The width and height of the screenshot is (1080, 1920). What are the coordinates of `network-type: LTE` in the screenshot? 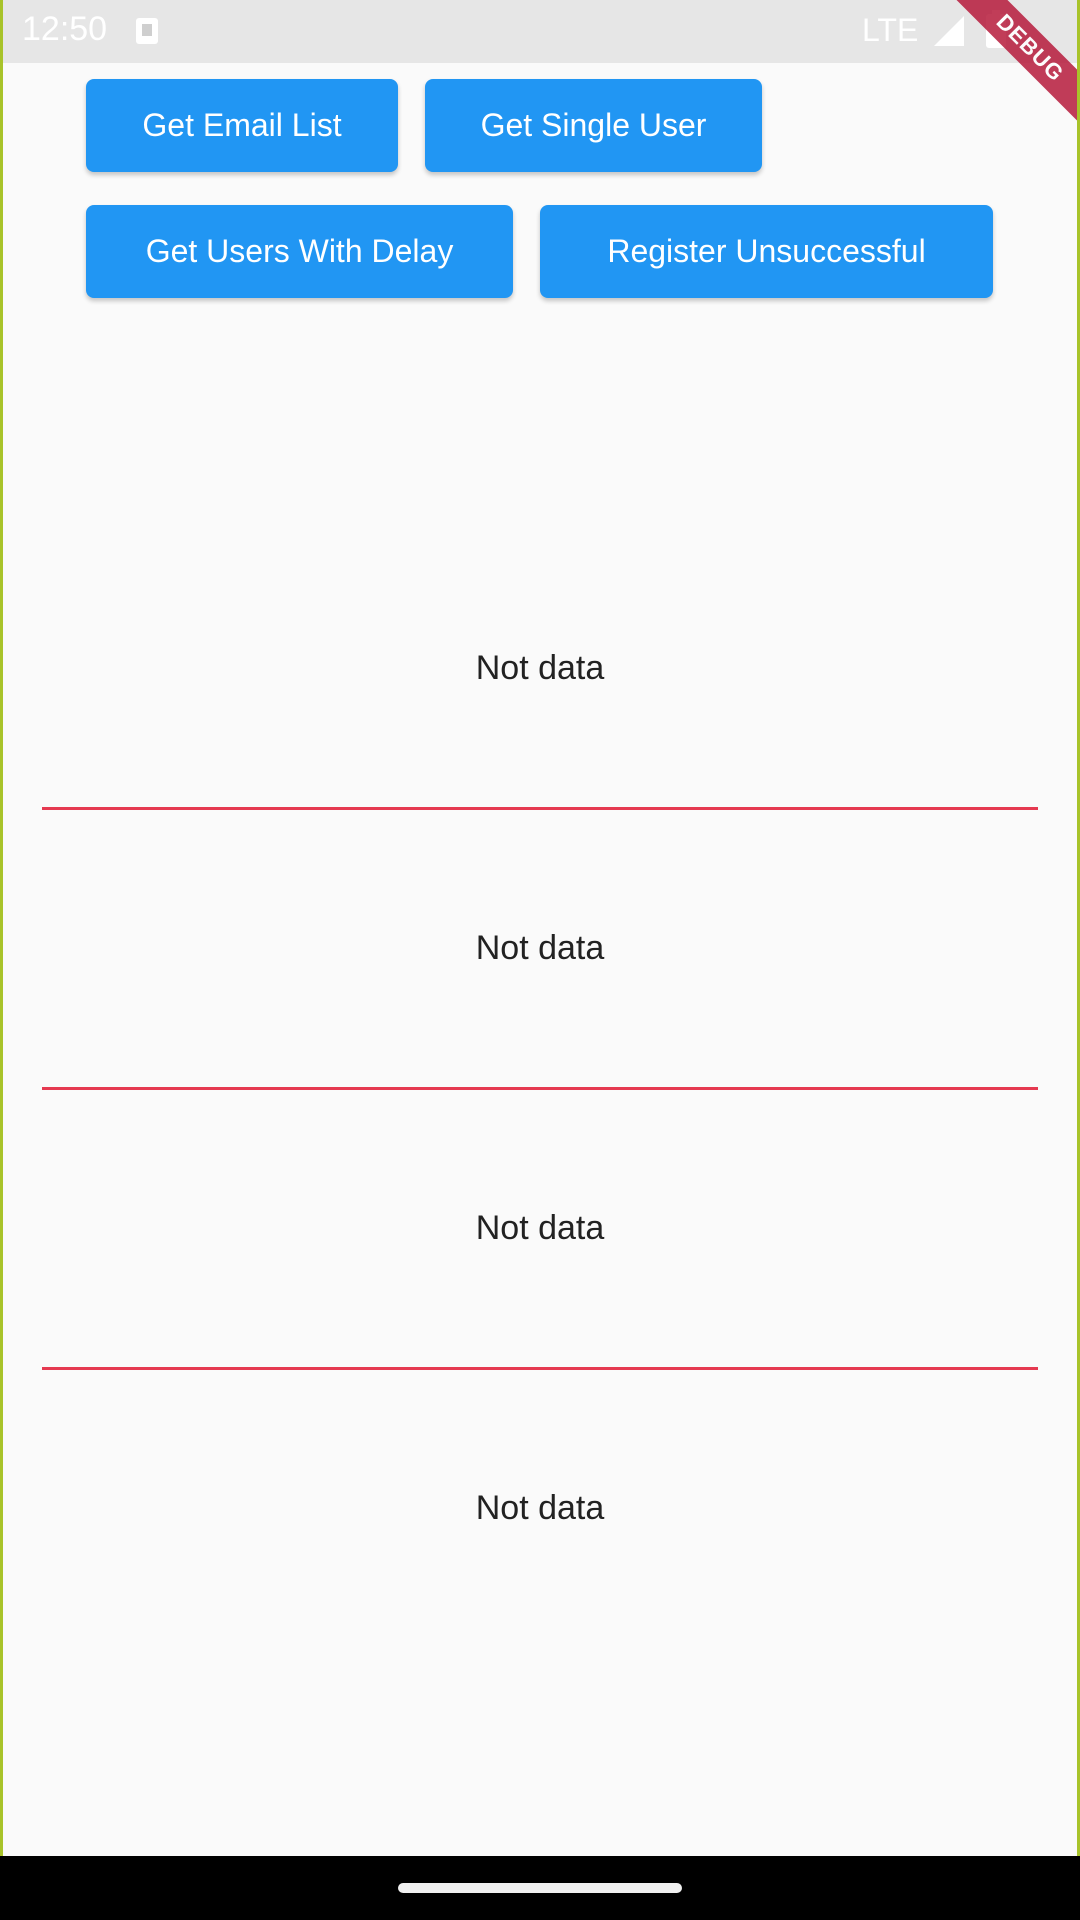 It's located at (890, 30).